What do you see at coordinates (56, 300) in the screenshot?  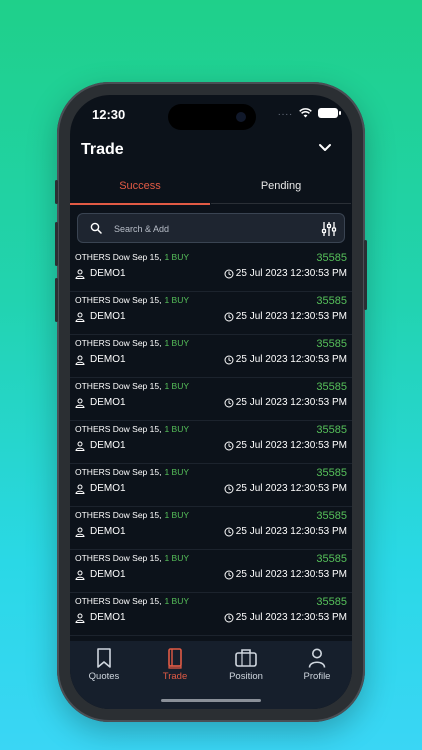 I see `phone-volume-down` at bounding box center [56, 300].